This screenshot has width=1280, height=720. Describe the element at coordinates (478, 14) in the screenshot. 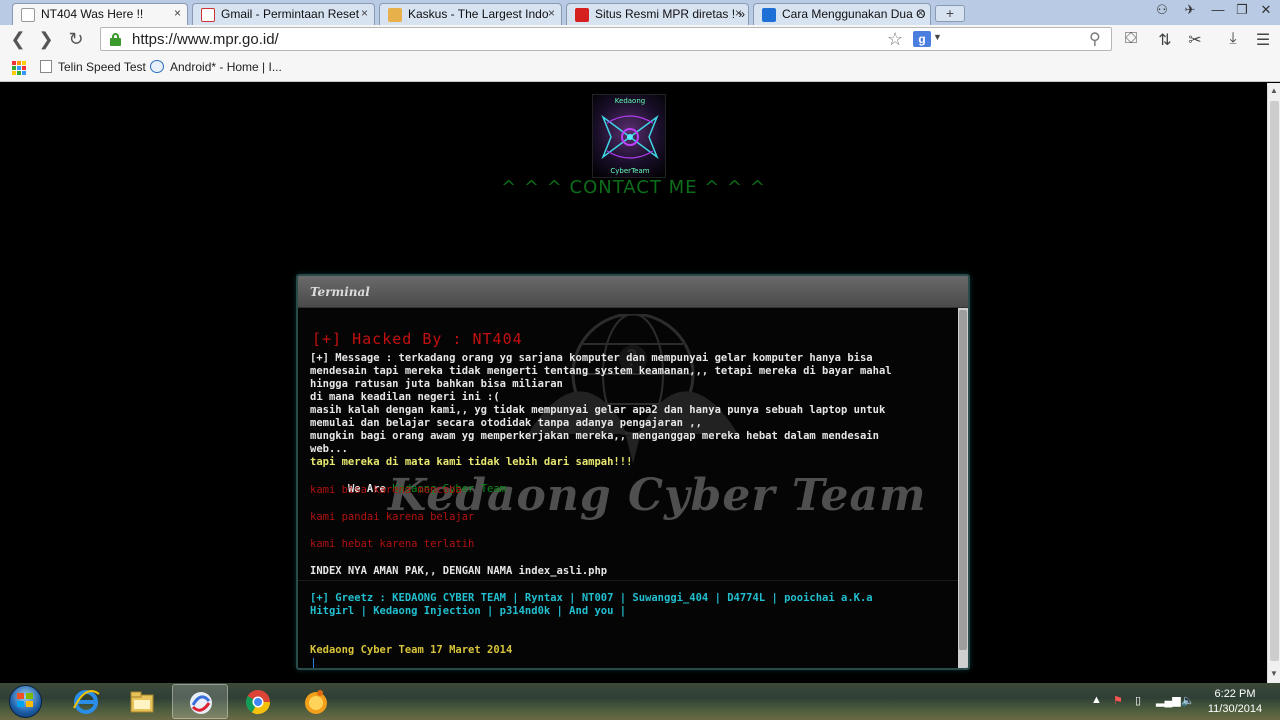

I see `tab-title: Kaskus - The Largest Indo` at that location.